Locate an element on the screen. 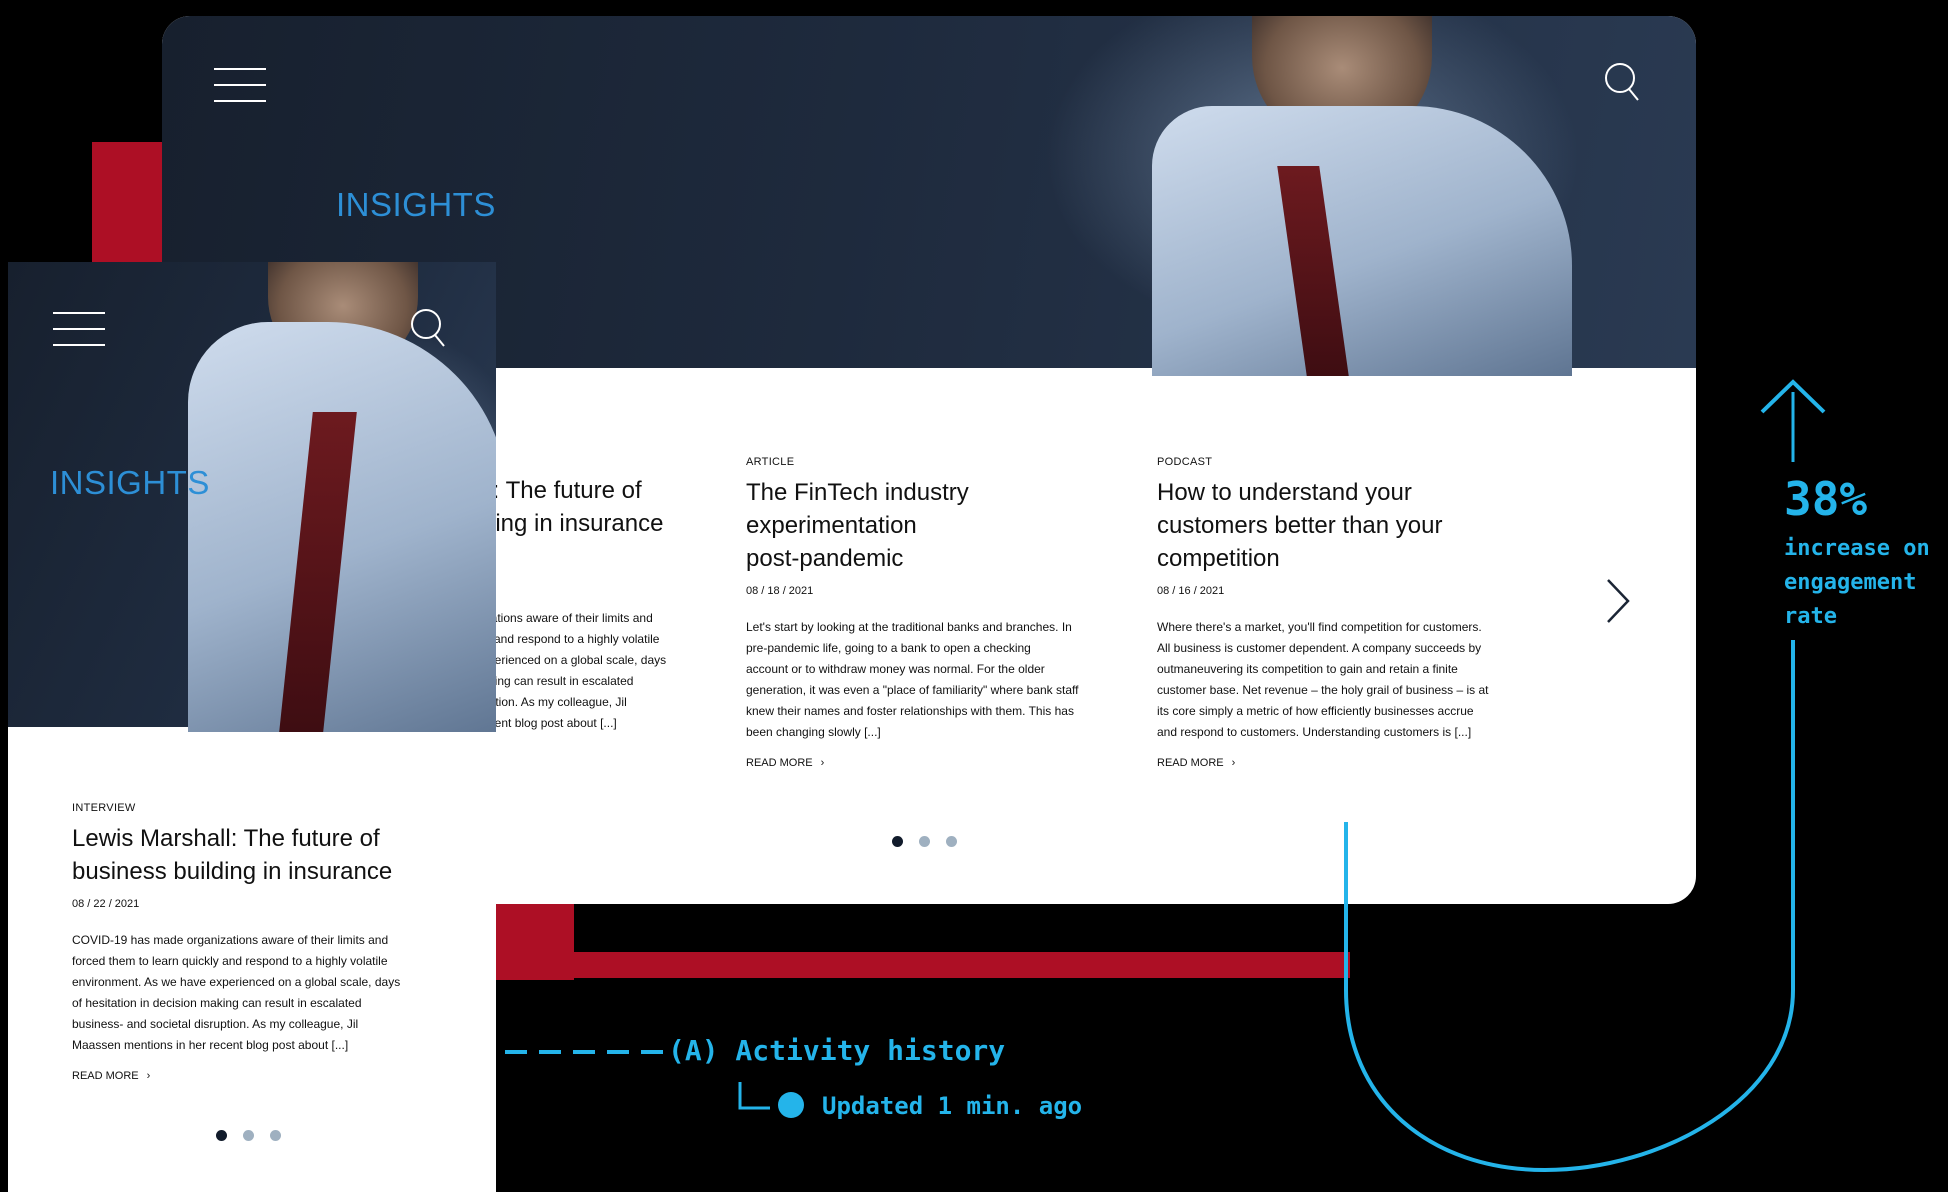 Image resolution: width=1948 pixels, height=1192 pixels. clock-icon is located at coordinates (791, 1105).